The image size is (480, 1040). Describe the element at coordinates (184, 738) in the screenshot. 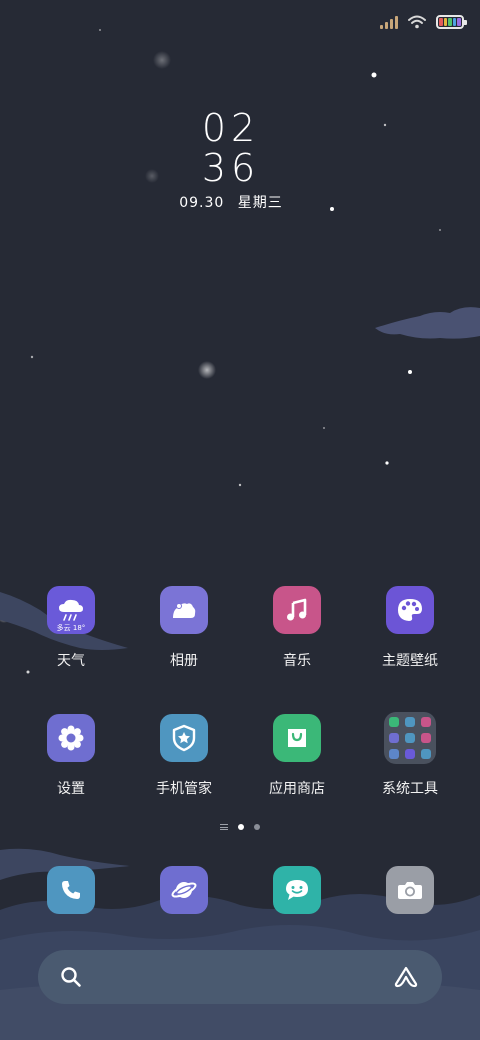

I see `shield-icon` at that location.